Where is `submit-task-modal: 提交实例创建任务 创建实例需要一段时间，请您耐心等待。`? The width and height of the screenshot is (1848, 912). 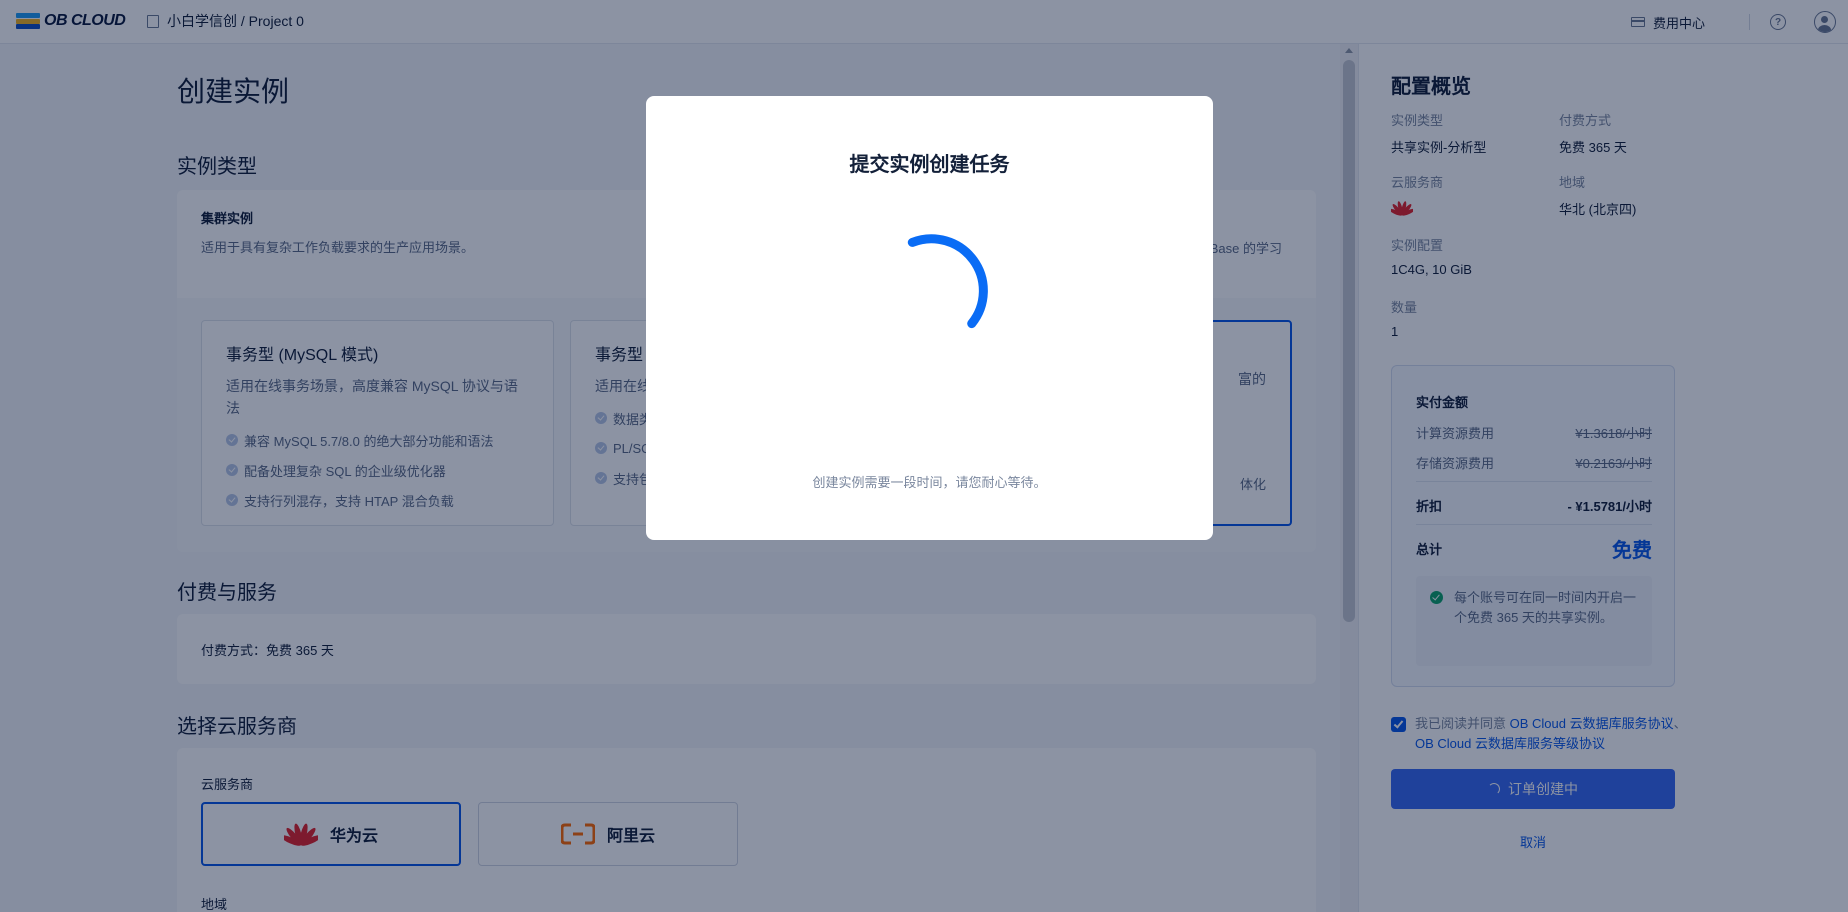
submit-task-modal: 提交实例创建任务 创建实例需要一段时间，请您耐心等待。 is located at coordinates (929, 318).